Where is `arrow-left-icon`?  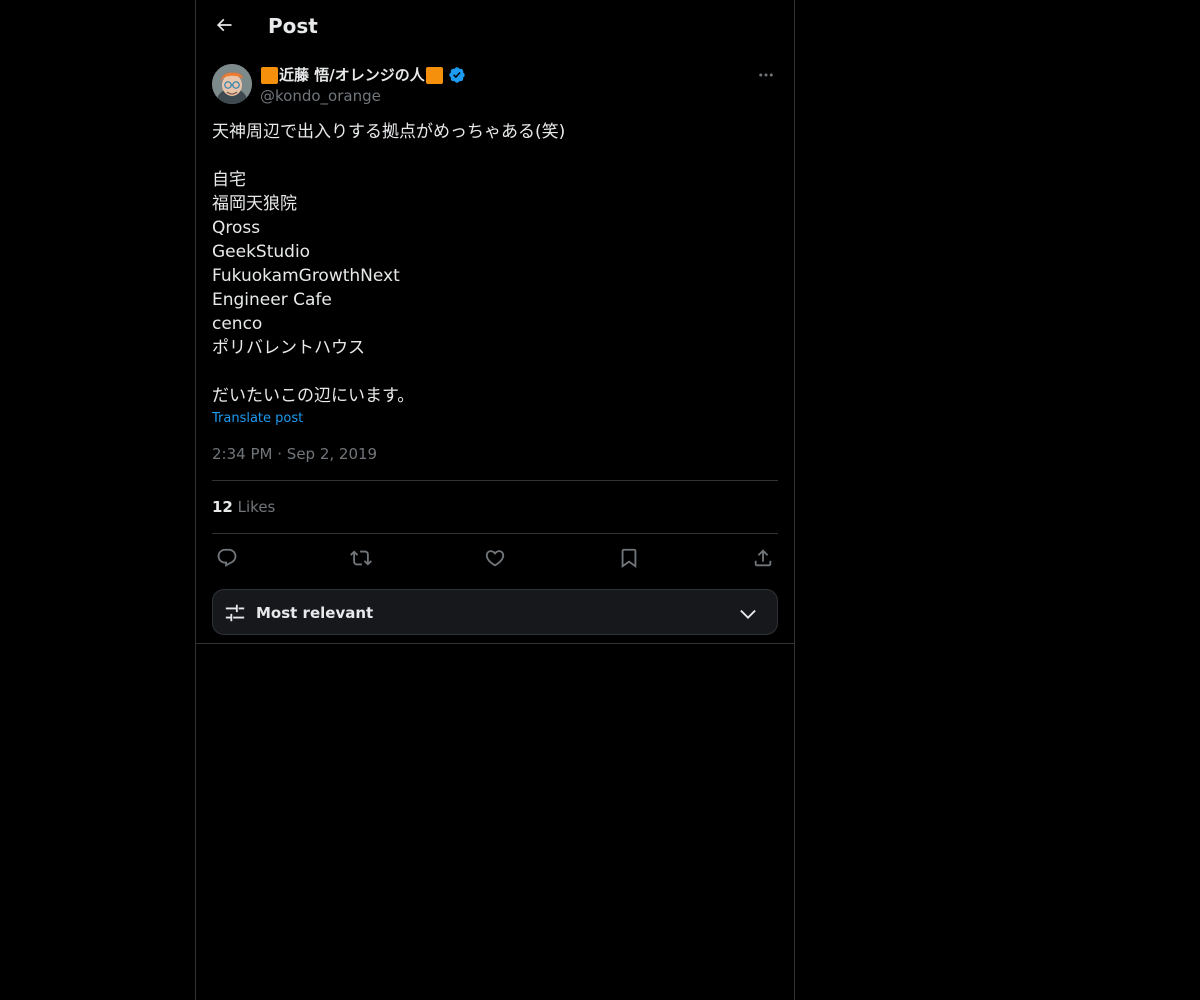 arrow-left-icon is located at coordinates (224, 25).